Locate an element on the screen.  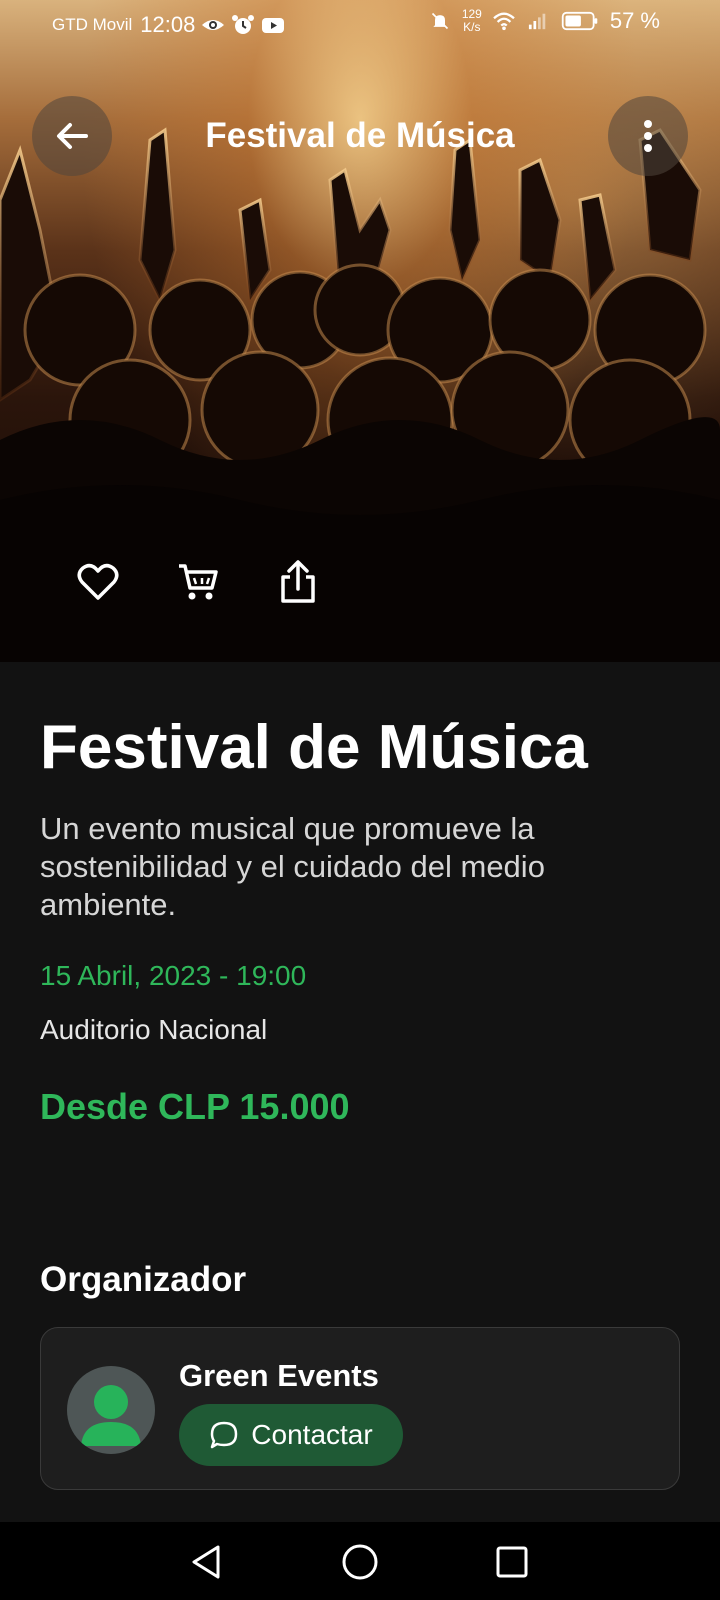
carrier-name: GTD Movil is located at coordinates (92, 24).